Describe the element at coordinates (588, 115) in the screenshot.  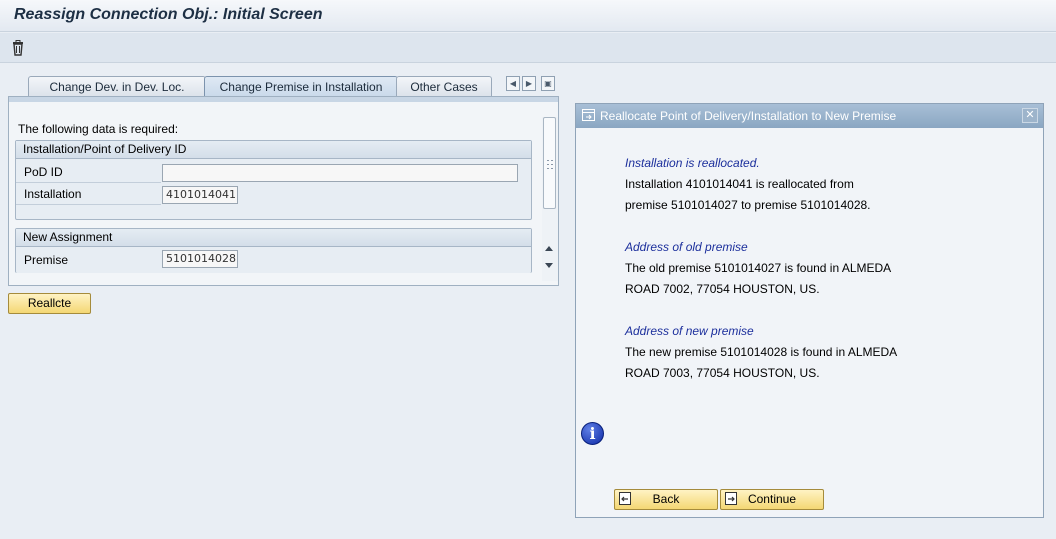
I see `dialog-window-icon` at that location.